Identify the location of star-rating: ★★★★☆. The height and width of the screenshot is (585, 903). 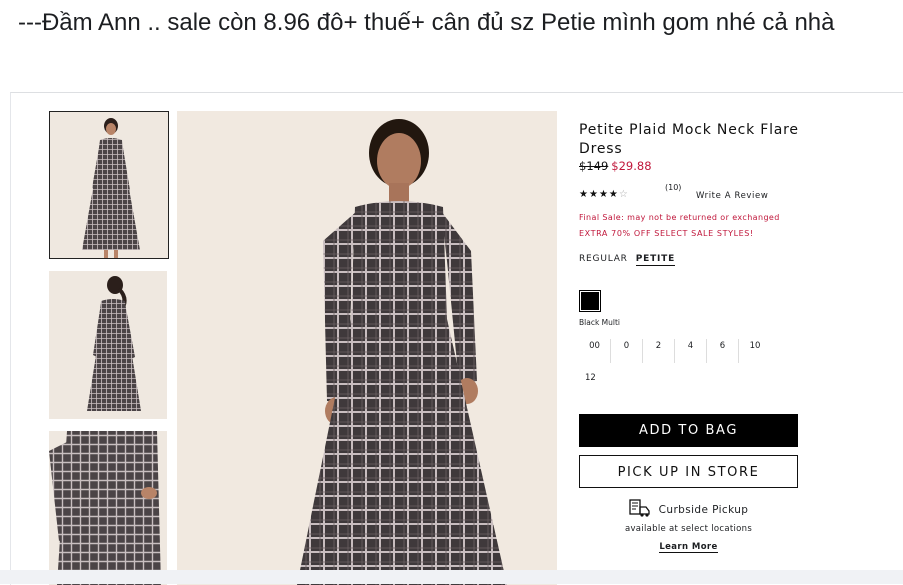
(604, 194).